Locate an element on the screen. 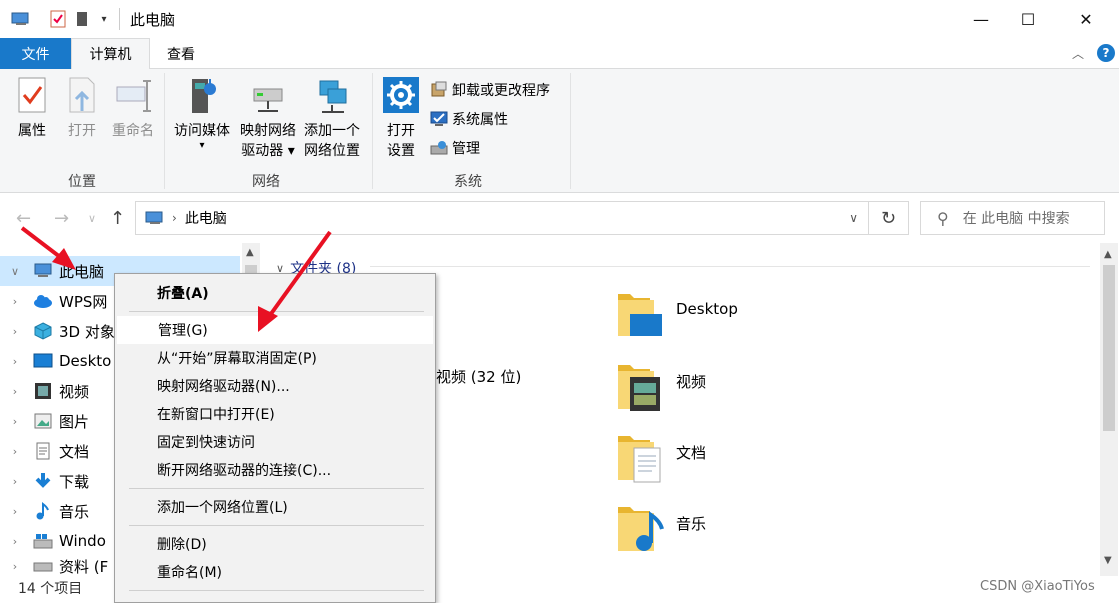 The image size is (1119, 603). computer-icon is located at coordinates (21, 19).